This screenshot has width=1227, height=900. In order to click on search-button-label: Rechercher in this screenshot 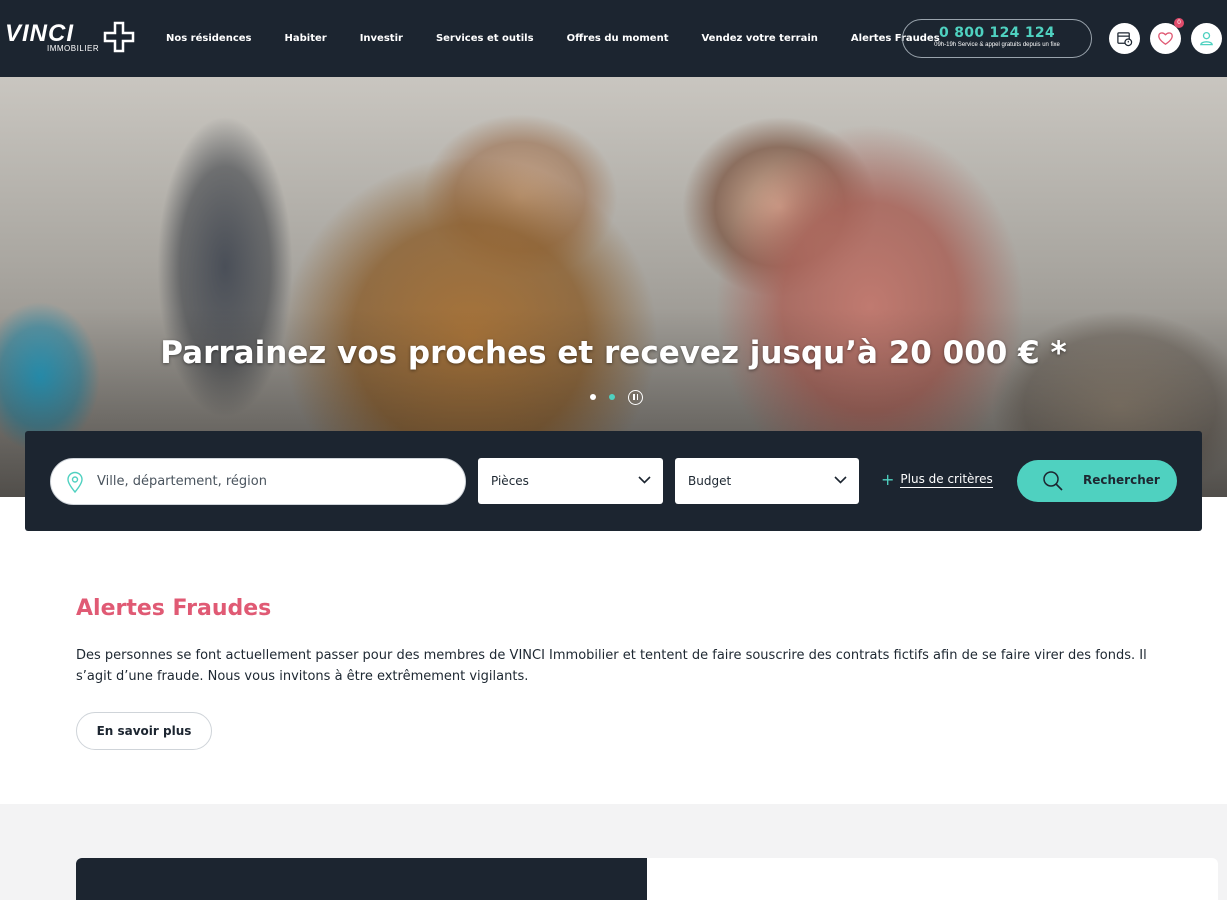, I will do `click(1121, 480)`.